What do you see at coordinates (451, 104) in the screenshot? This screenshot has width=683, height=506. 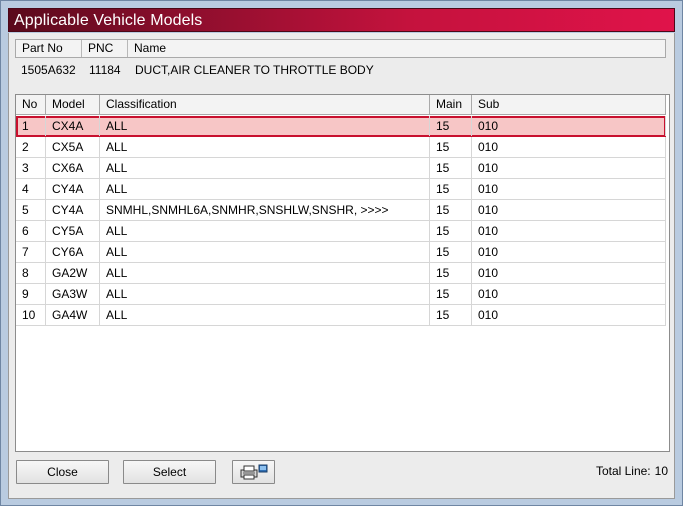 I see `column-header-main: Main` at bounding box center [451, 104].